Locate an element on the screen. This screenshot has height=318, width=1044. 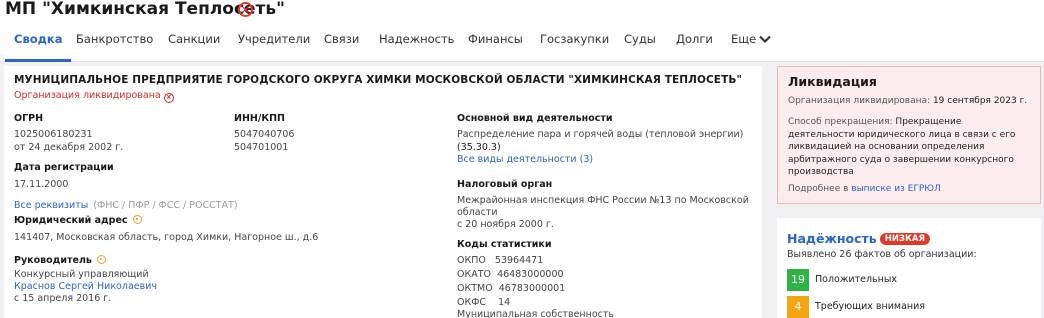
head-label: Руководитель is located at coordinates (60, 260).